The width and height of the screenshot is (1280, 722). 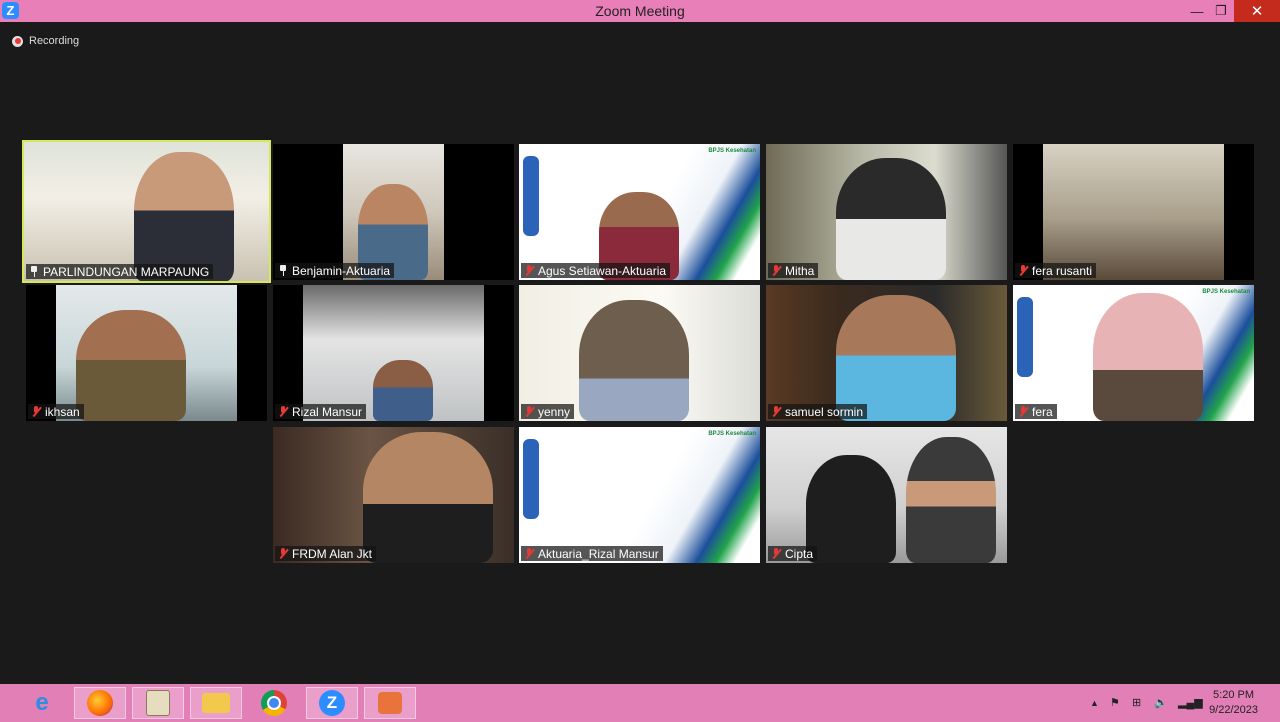 I want to click on participant-name: Cipta, so click(x=793, y=553).